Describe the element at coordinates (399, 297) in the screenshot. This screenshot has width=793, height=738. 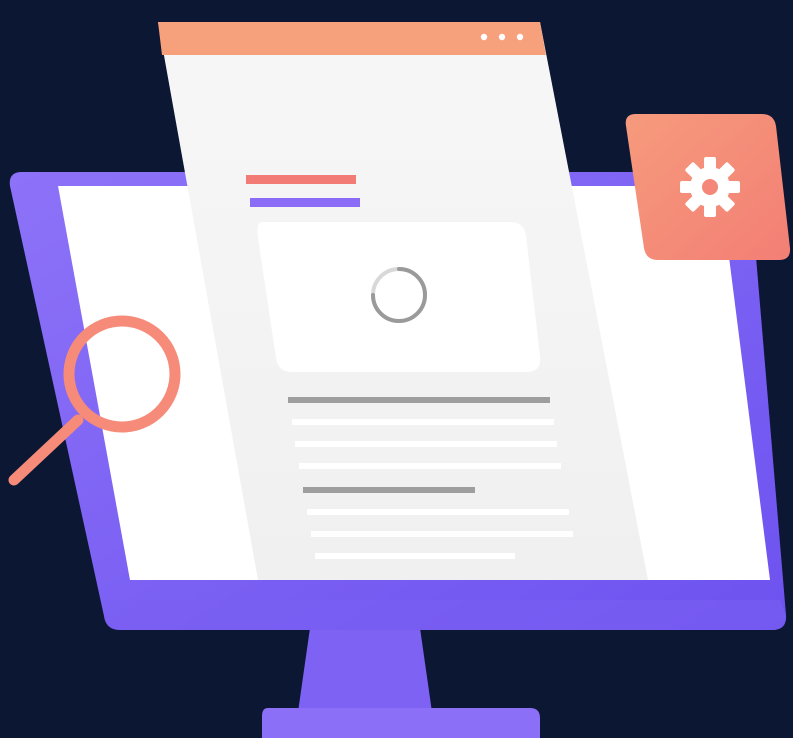
I see `media-placeholder` at that location.